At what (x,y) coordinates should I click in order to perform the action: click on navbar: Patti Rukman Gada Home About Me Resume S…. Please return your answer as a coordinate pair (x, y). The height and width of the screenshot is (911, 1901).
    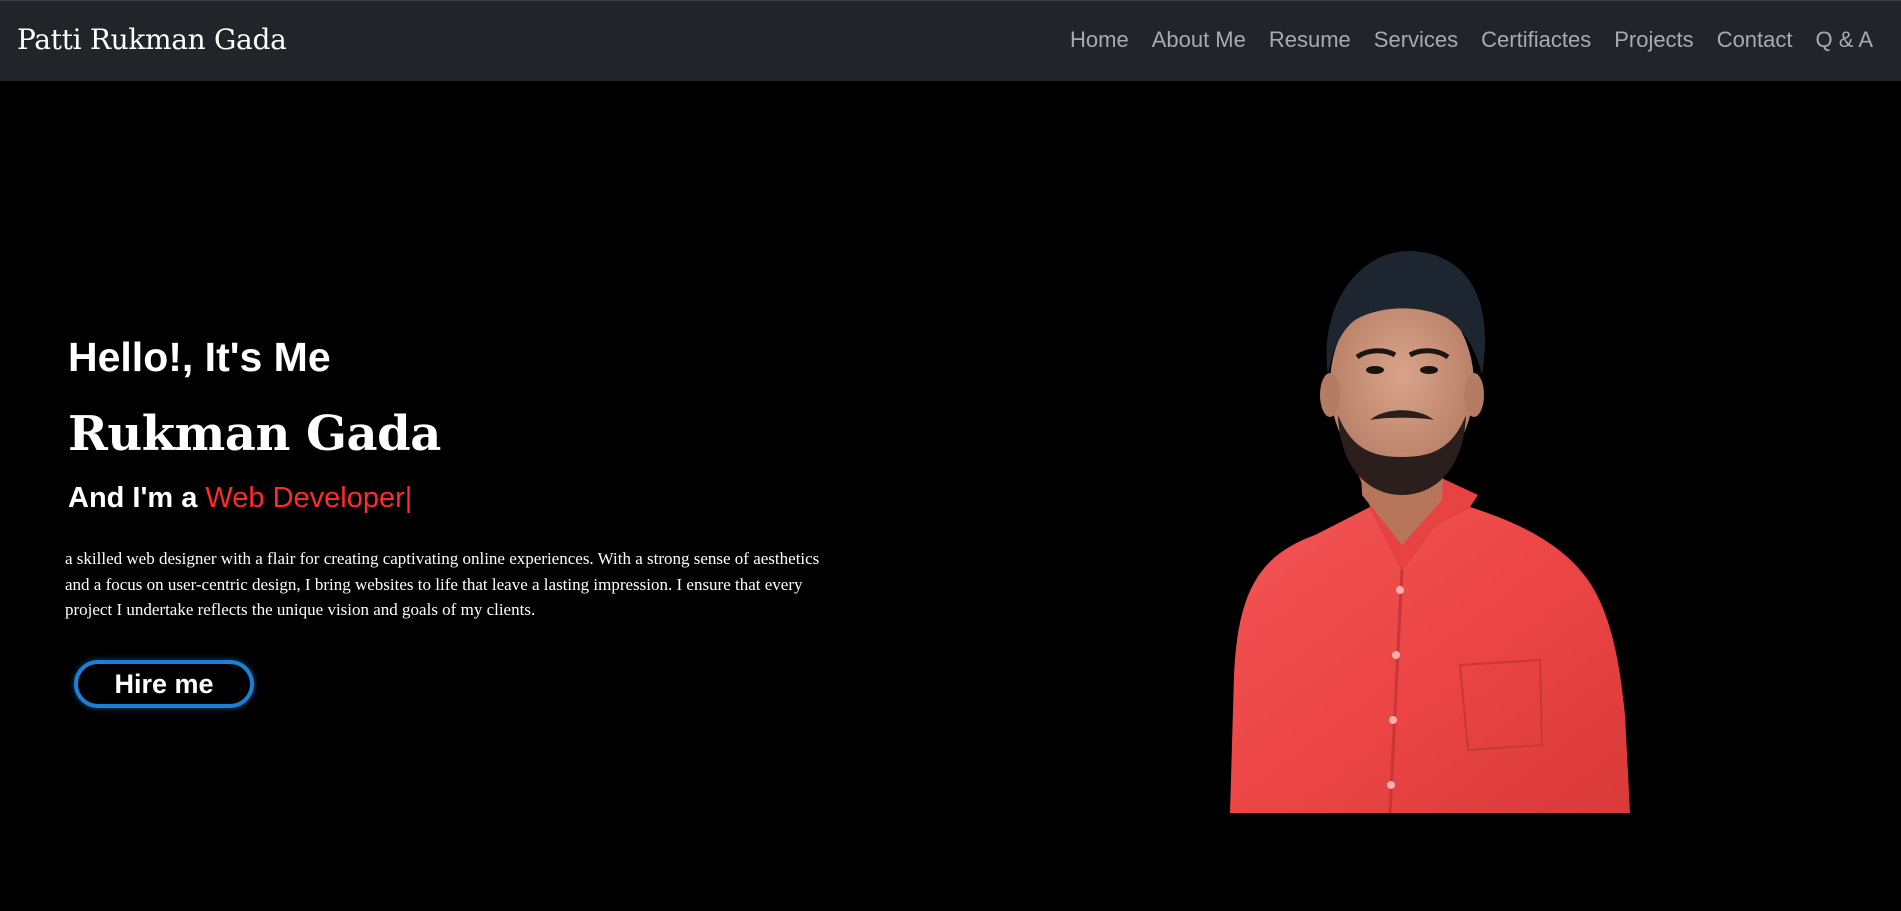
    Looking at the image, I should click on (950, 40).